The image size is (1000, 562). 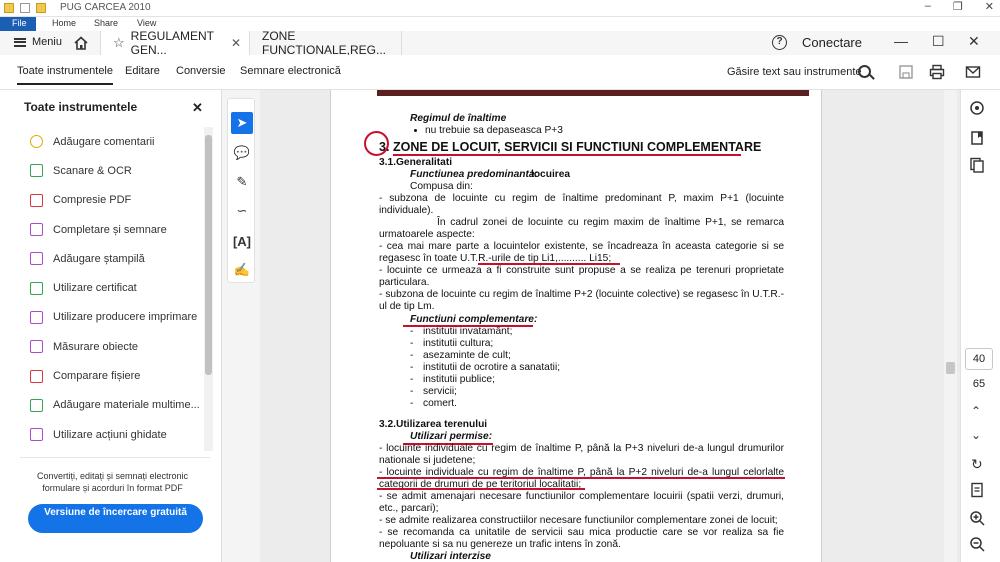 What do you see at coordinates (977, 544) in the screenshot?
I see `zoom-out-icon` at bounding box center [977, 544].